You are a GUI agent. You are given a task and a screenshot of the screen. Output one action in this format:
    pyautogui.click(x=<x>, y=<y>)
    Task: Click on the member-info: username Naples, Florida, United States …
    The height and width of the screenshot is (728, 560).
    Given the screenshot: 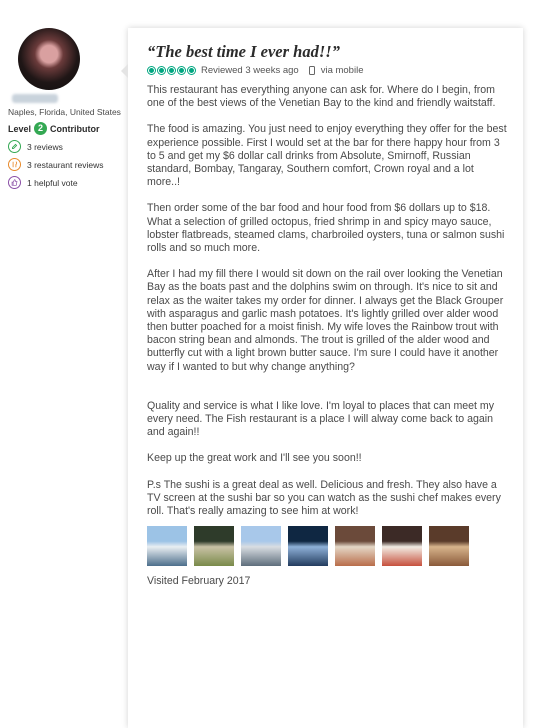 What is the action you would take?
    pyautogui.click(x=67, y=108)
    